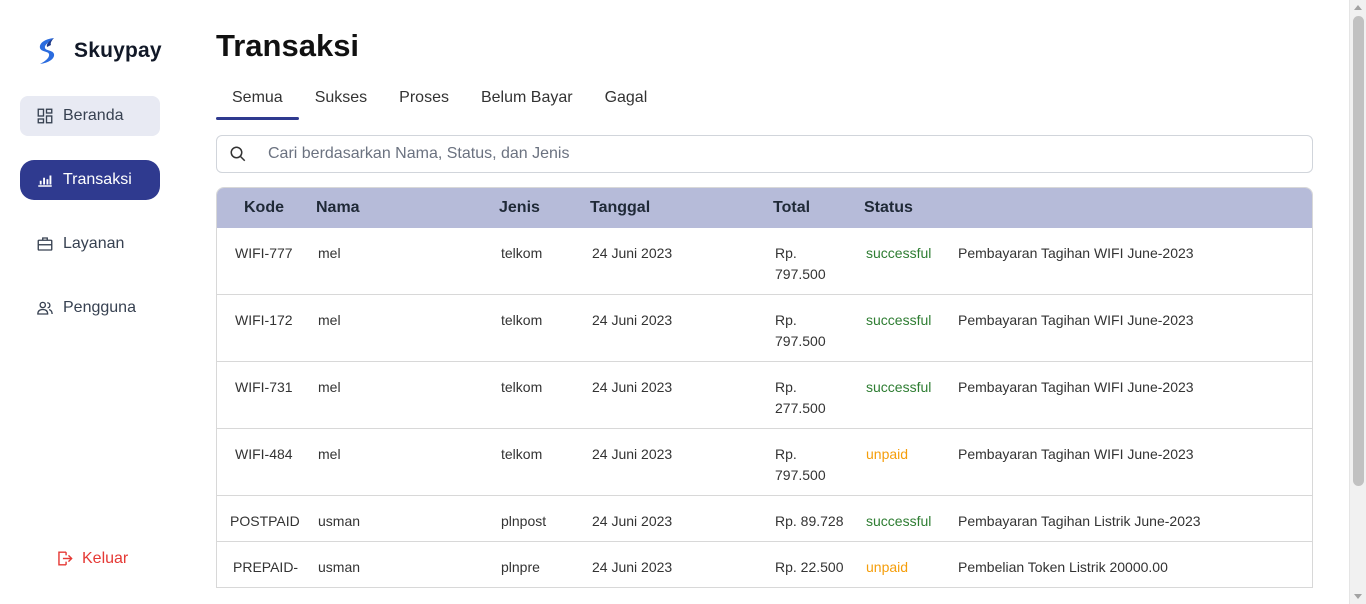 This screenshot has width=1366, height=604. Describe the element at coordinates (520, 567) in the screenshot. I see `cell-jenis: plnpre` at that location.